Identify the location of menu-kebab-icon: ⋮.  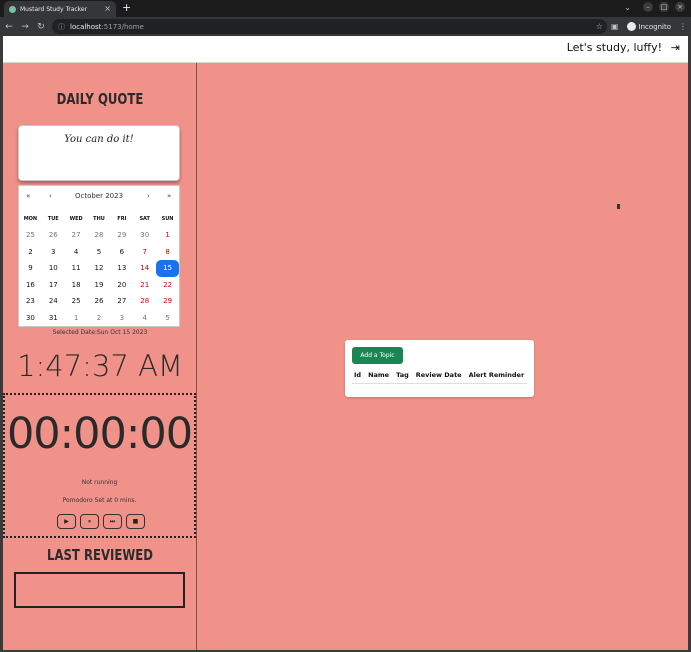
(683, 26).